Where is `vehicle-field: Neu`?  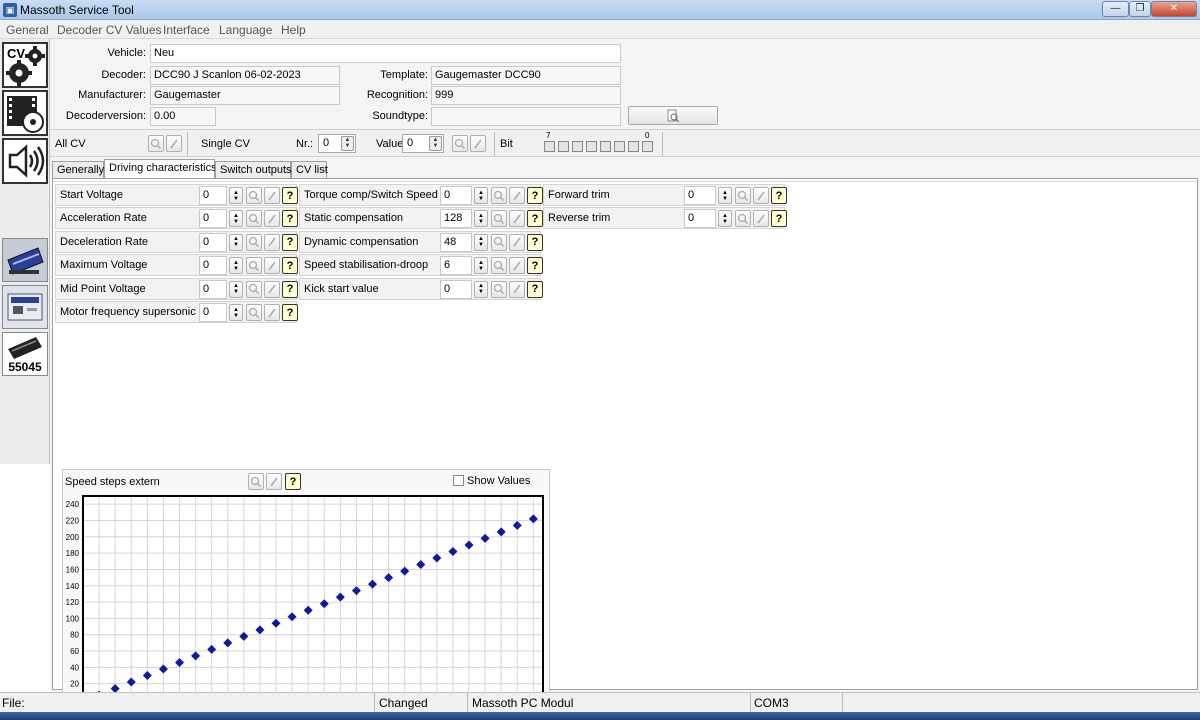 vehicle-field: Neu is located at coordinates (385, 53).